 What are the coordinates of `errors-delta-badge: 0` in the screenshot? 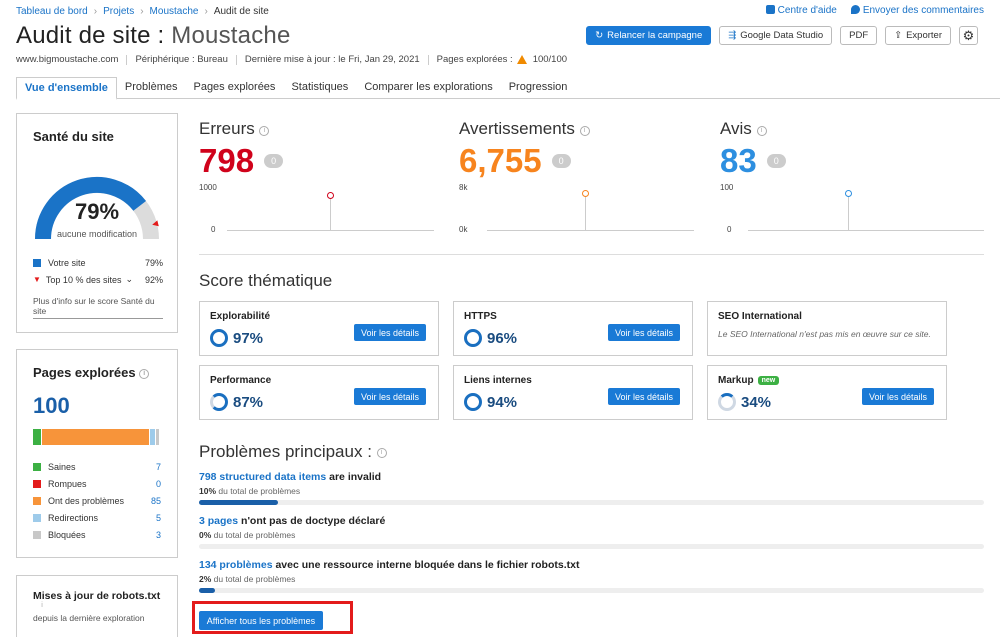 It's located at (274, 161).